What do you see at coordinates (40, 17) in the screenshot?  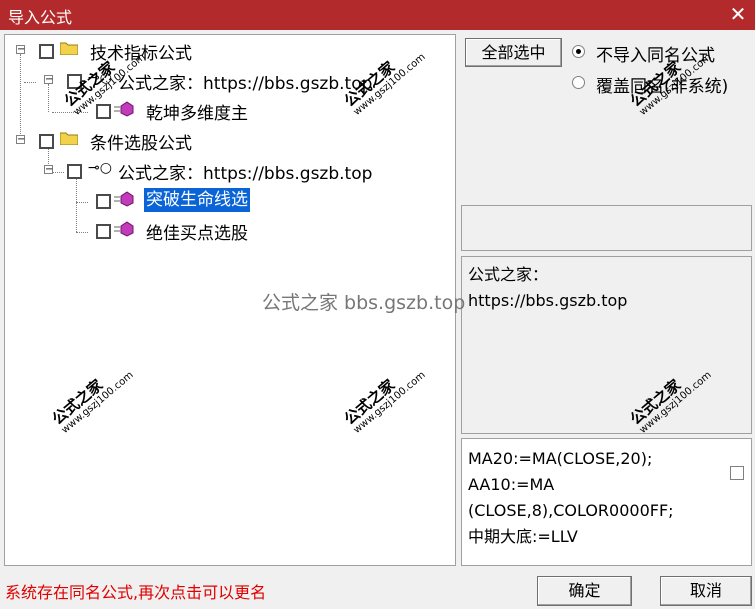 I see `window-title: 导入公式` at bounding box center [40, 17].